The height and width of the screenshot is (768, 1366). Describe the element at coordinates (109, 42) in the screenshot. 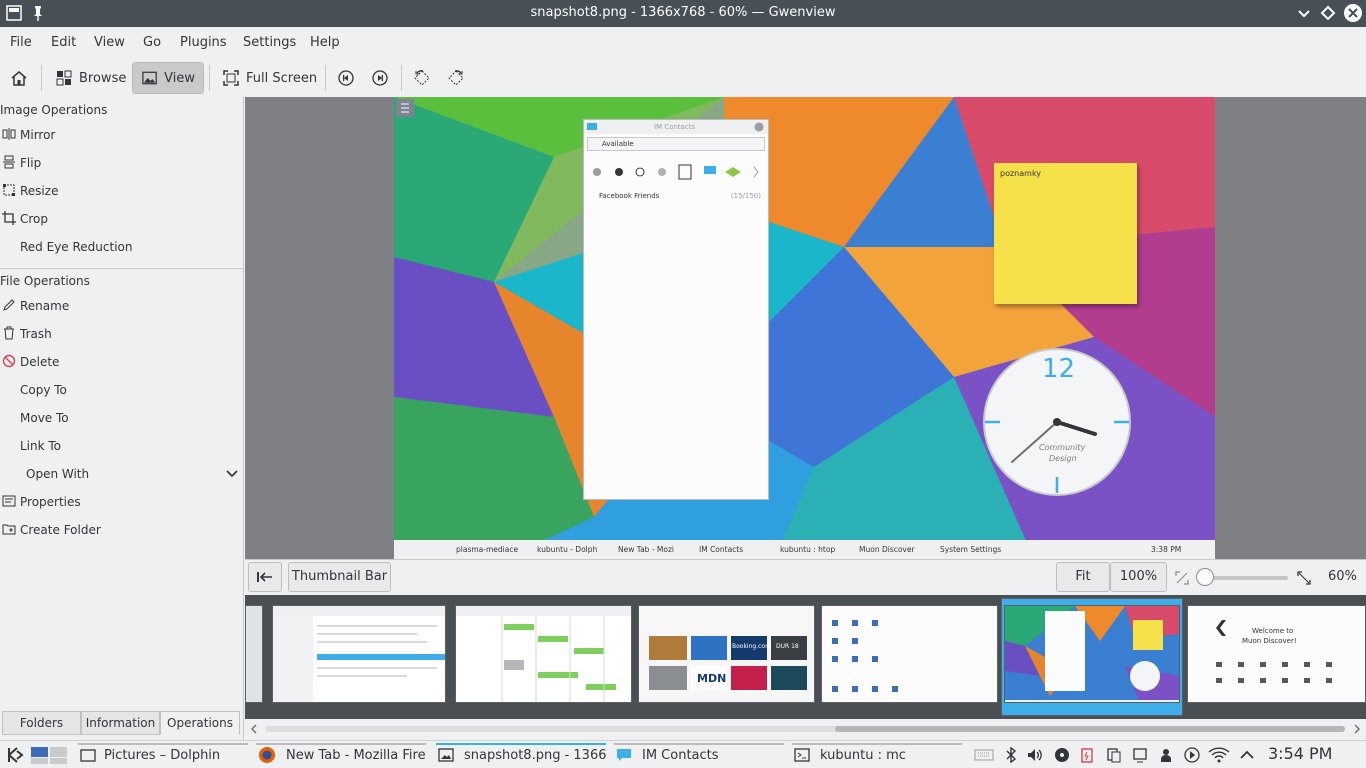

I see `menu-view: View` at that location.